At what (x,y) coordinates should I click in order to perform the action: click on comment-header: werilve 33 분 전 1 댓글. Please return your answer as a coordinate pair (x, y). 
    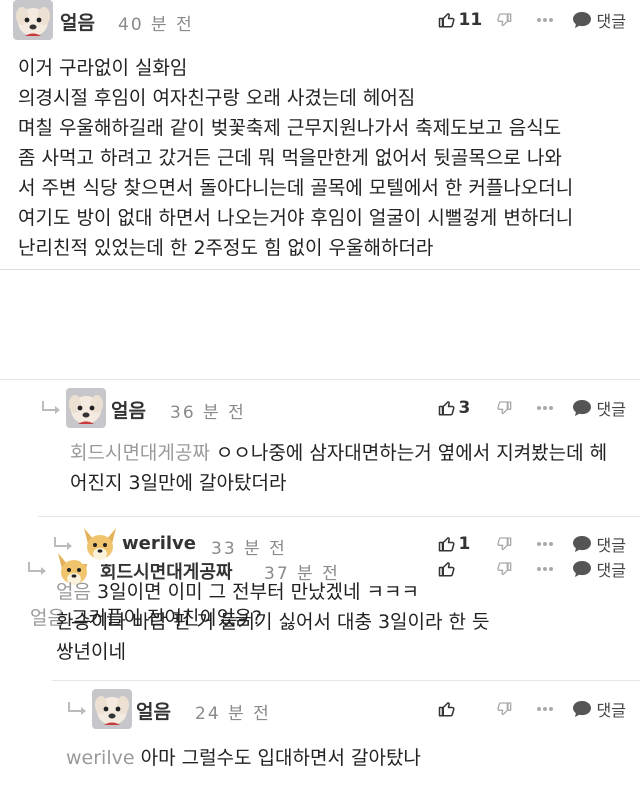
    Looking at the image, I should click on (346, 544).